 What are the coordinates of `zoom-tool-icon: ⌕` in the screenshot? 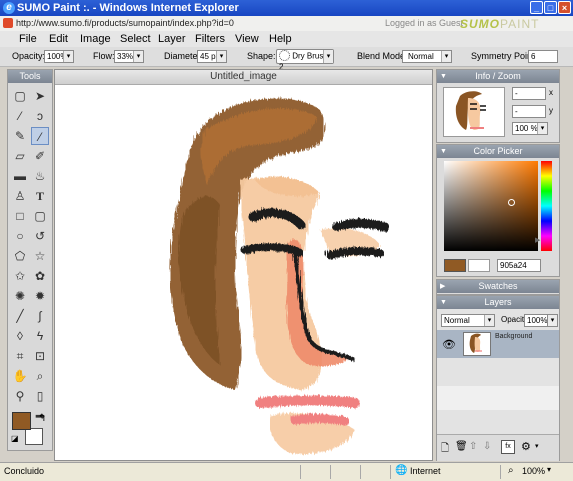 It's located at (40, 376).